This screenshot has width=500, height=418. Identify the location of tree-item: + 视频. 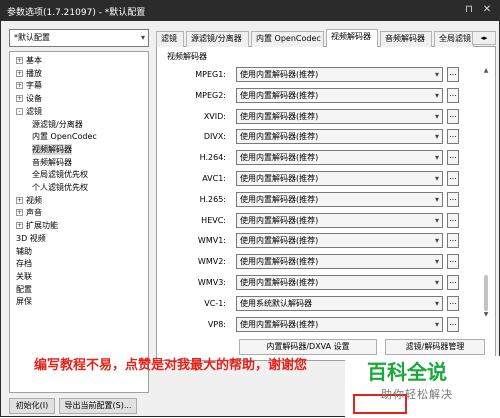
(29, 200).